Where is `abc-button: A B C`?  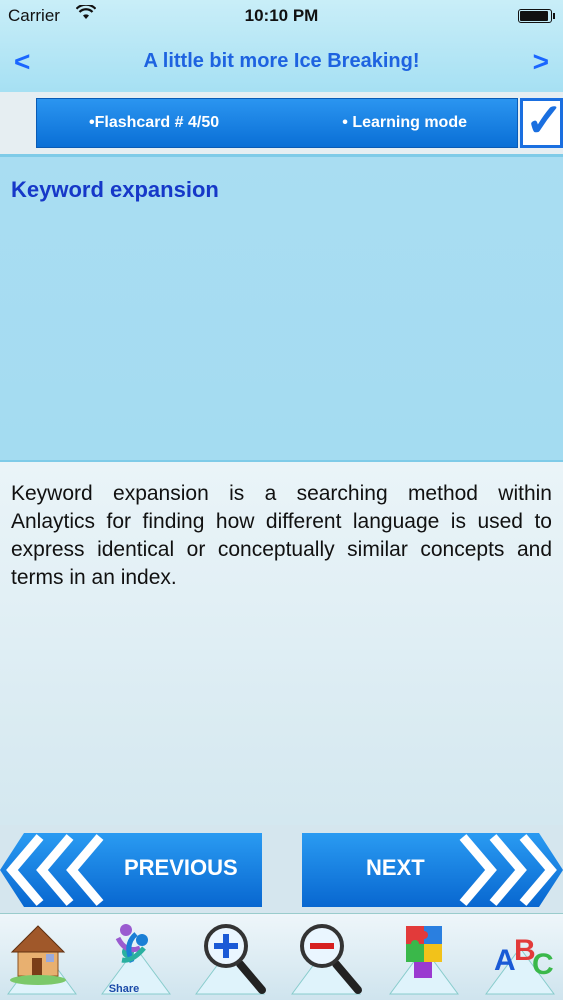
abc-button: A B C is located at coordinates (520, 957).